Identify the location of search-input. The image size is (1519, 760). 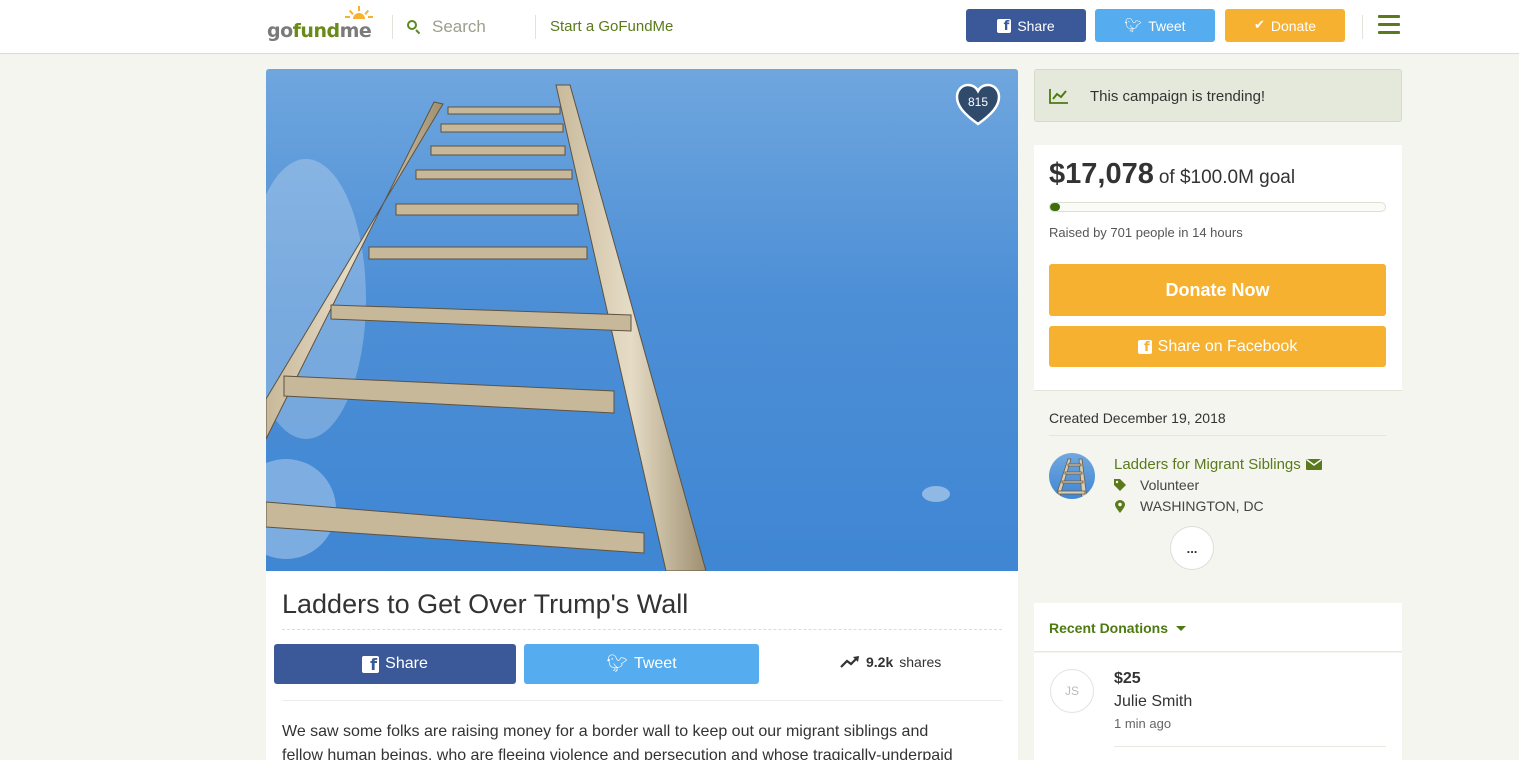
(482, 27).